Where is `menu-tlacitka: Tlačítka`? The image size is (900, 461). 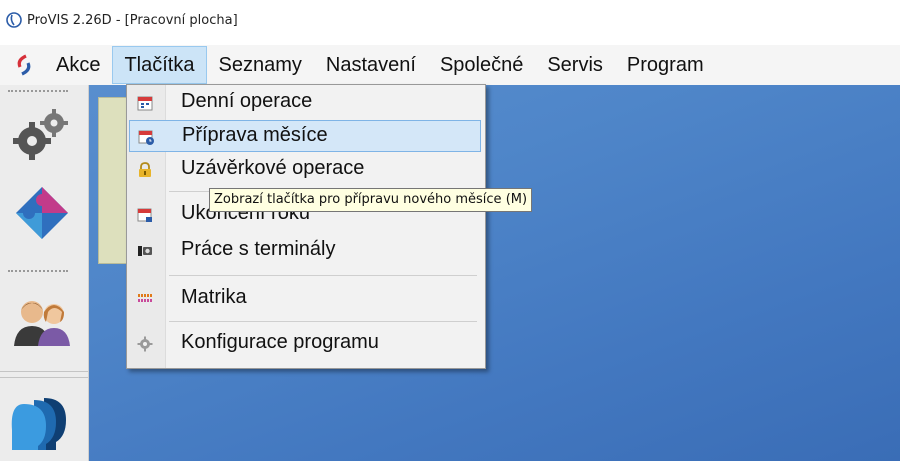
menu-tlacitka: Tlačítka is located at coordinates (159, 65).